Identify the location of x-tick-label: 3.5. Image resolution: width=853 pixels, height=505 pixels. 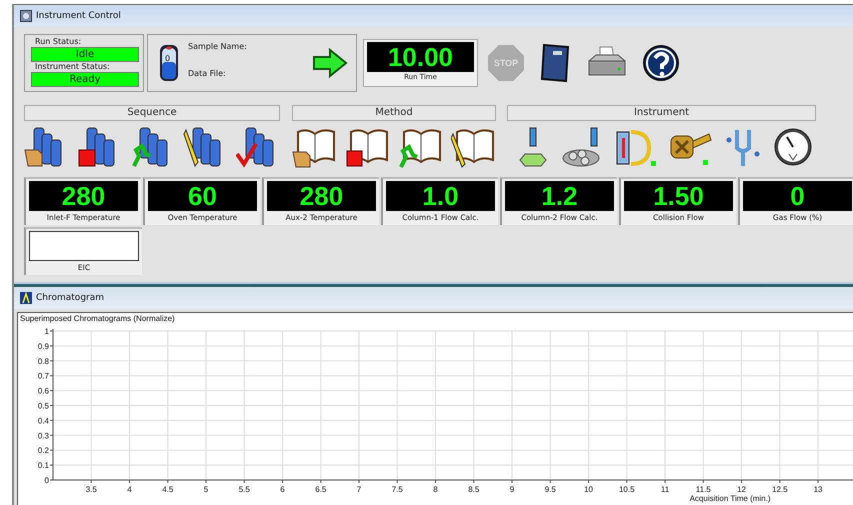
(91, 489).